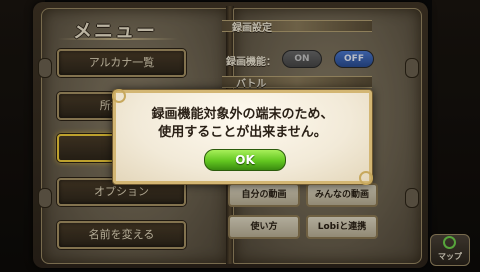  Describe the element at coordinates (245, 160) in the screenshot. I see `ok-button: OK` at that location.